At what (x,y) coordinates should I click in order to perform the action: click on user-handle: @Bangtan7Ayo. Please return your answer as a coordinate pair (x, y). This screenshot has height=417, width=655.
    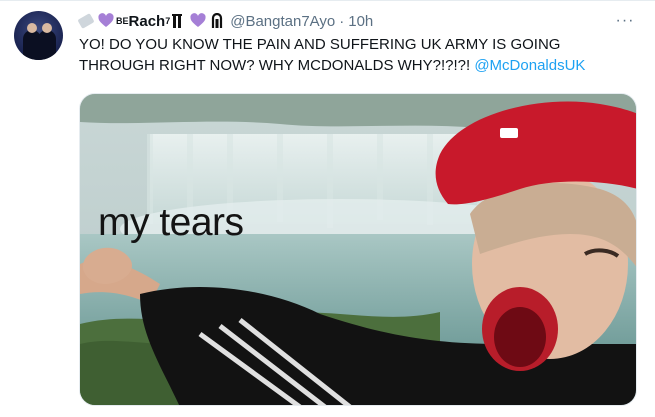
    Looking at the image, I should click on (282, 21).